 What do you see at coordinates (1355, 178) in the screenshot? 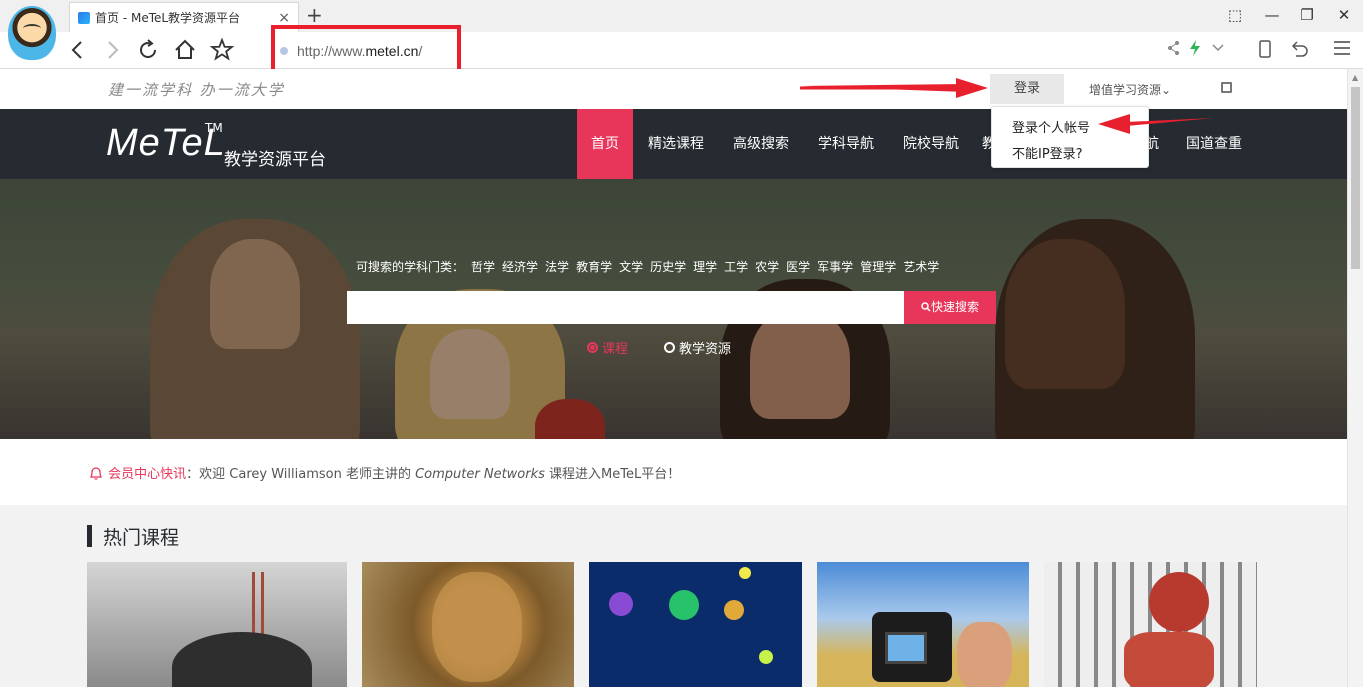
I see `scrollbar-thumb` at bounding box center [1355, 178].